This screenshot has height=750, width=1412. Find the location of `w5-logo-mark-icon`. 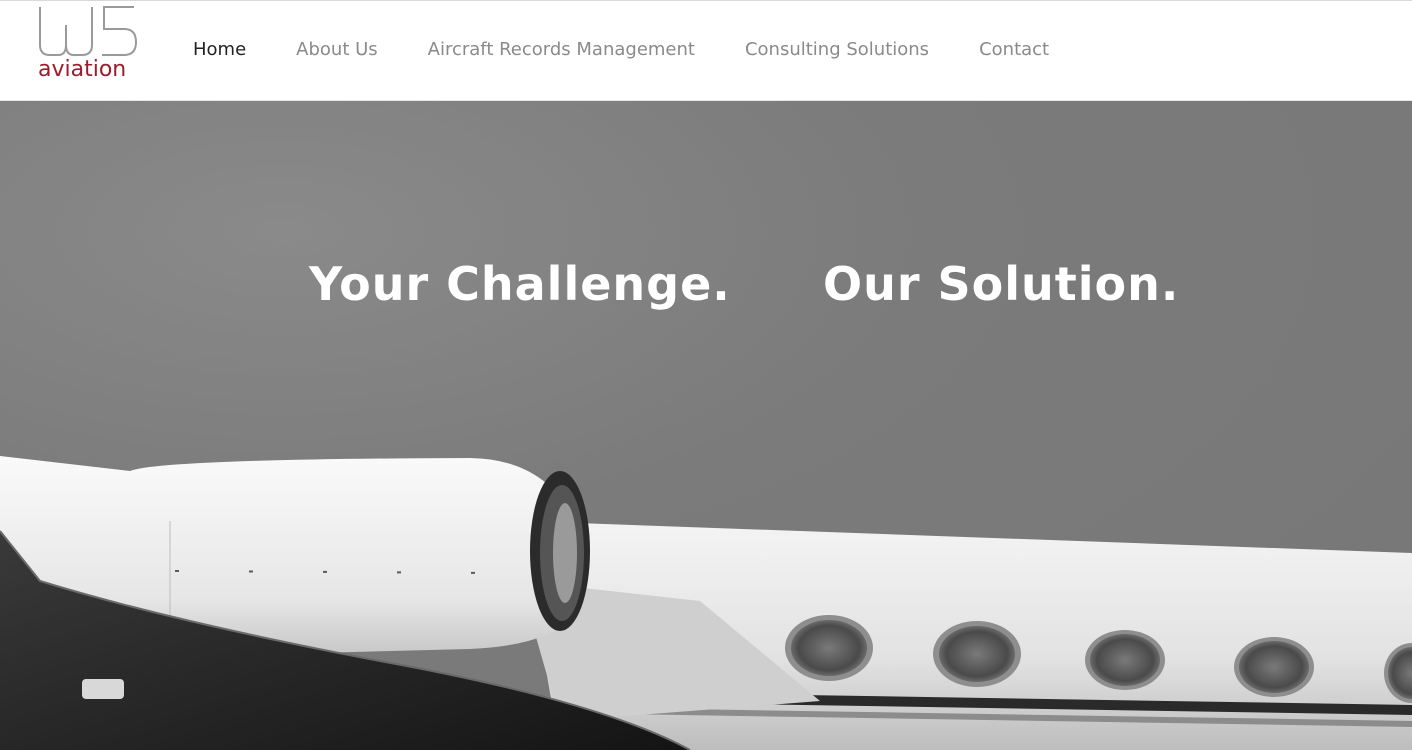

w5-logo-mark-icon is located at coordinates (88, 31).